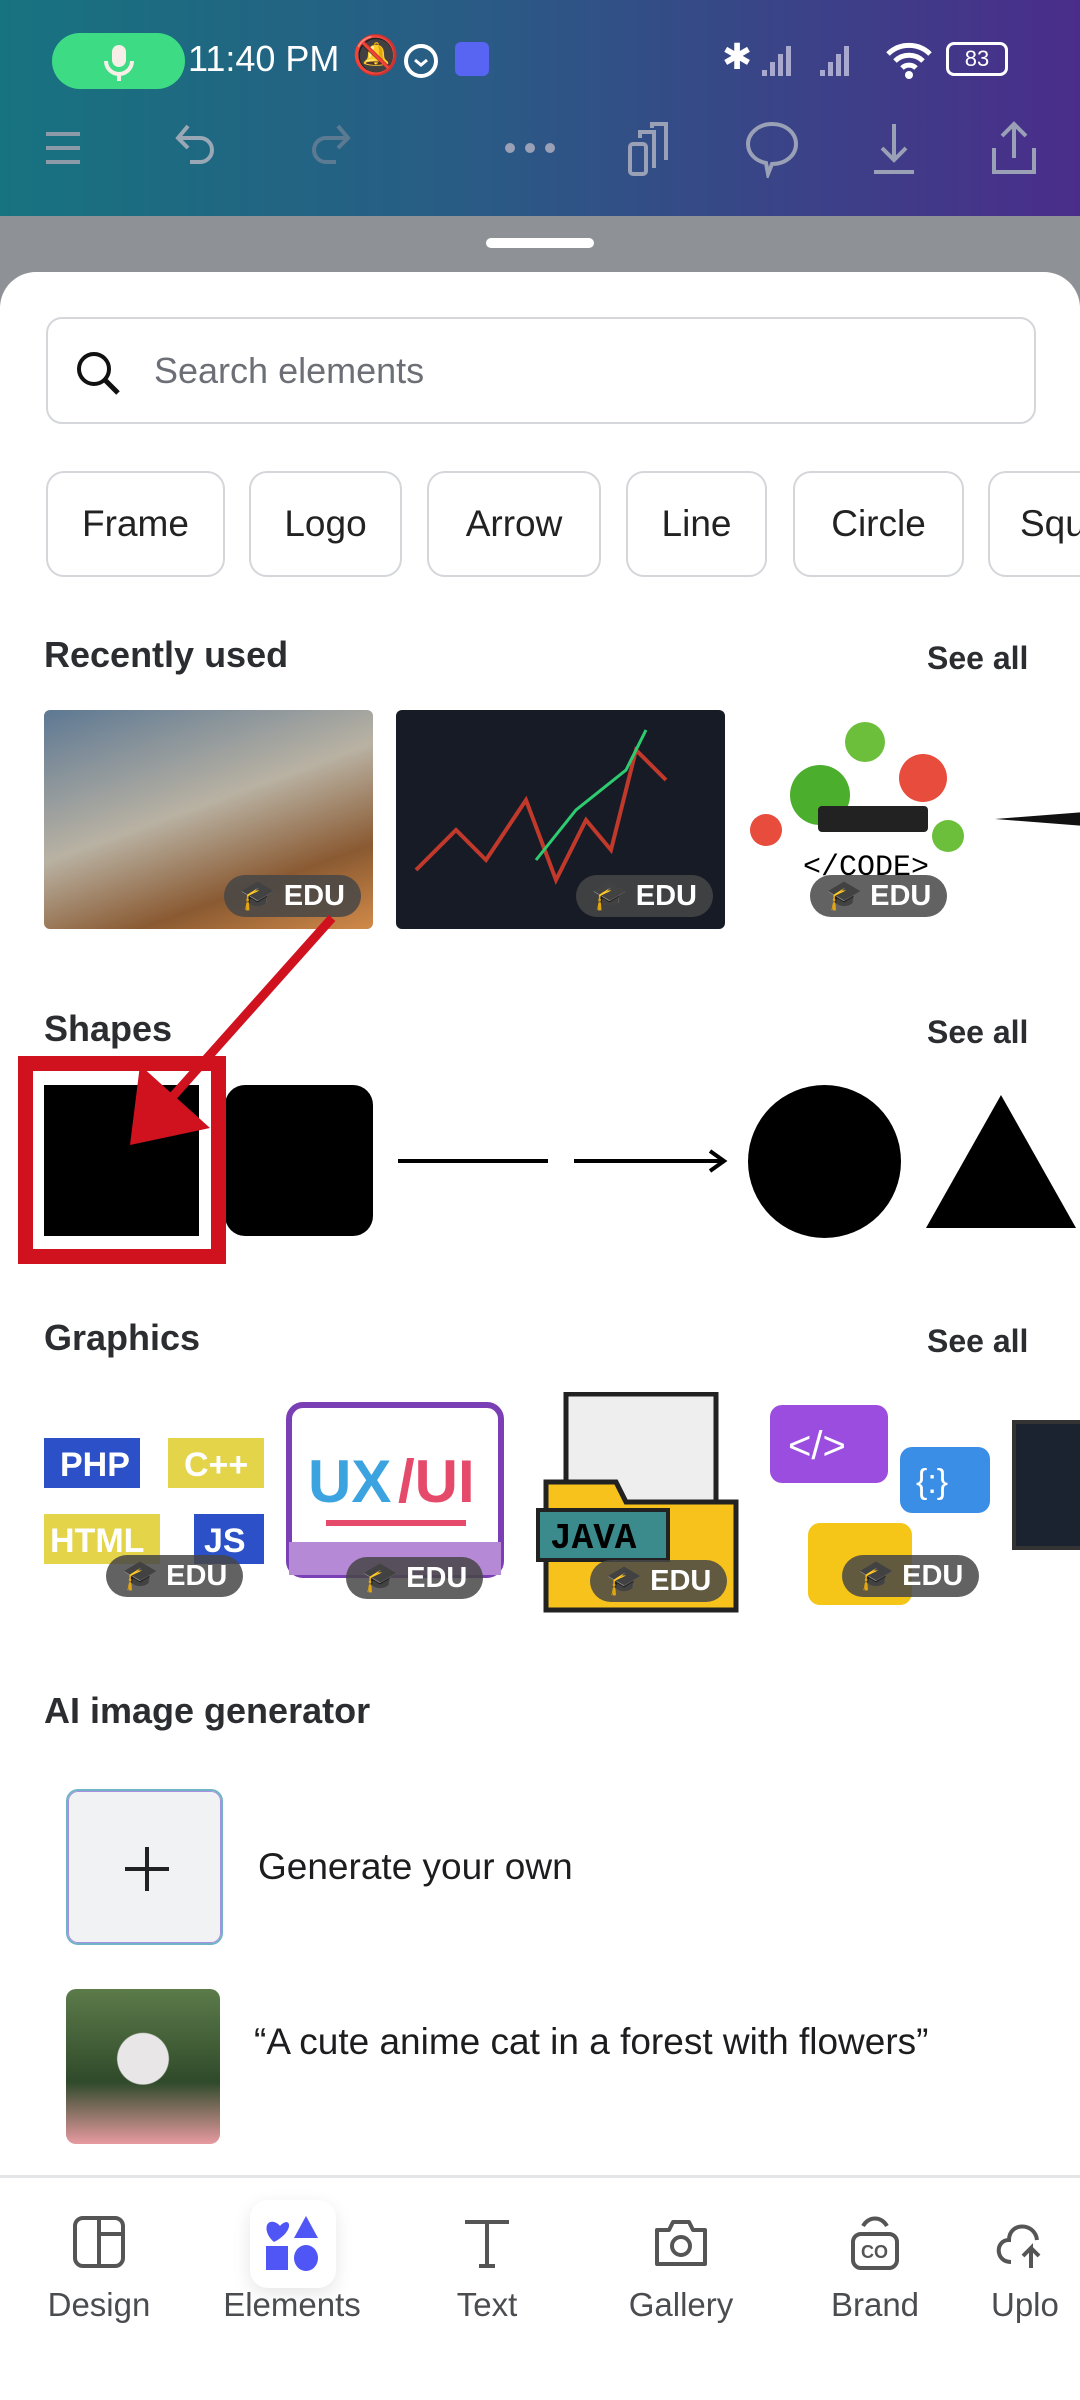  I want to click on brand-icon: CO, so click(875, 2243).